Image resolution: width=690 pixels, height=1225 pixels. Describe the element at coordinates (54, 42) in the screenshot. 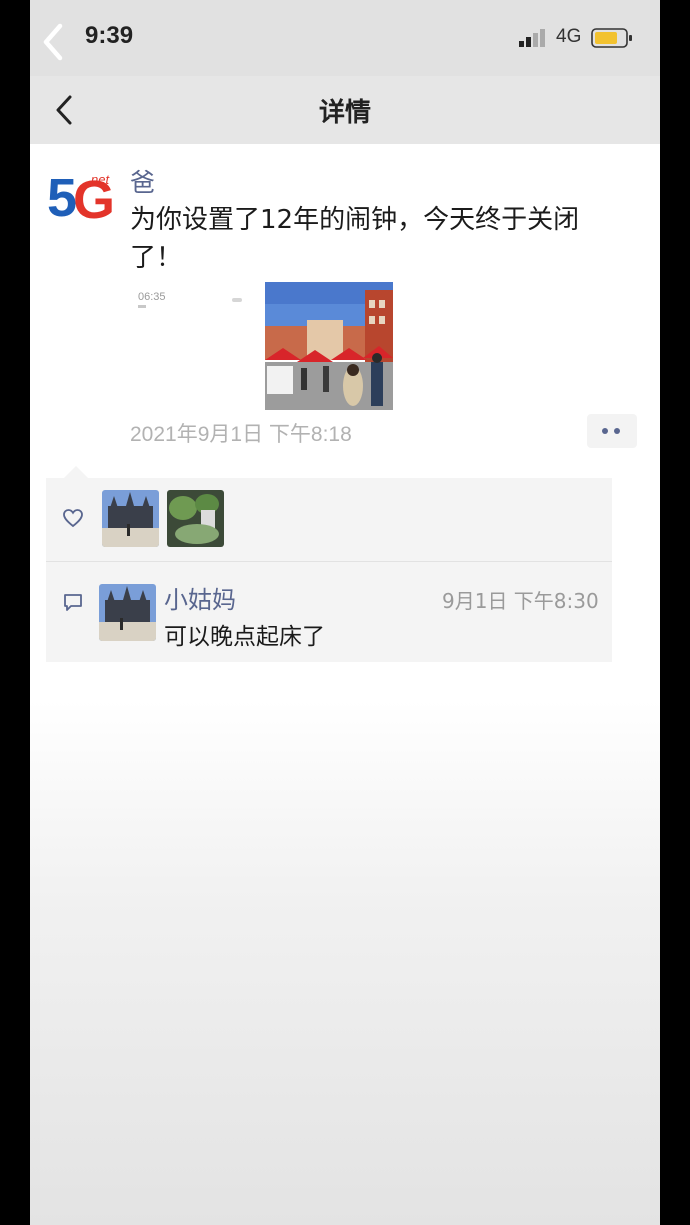

I see `back-to-app-icon` at that location.